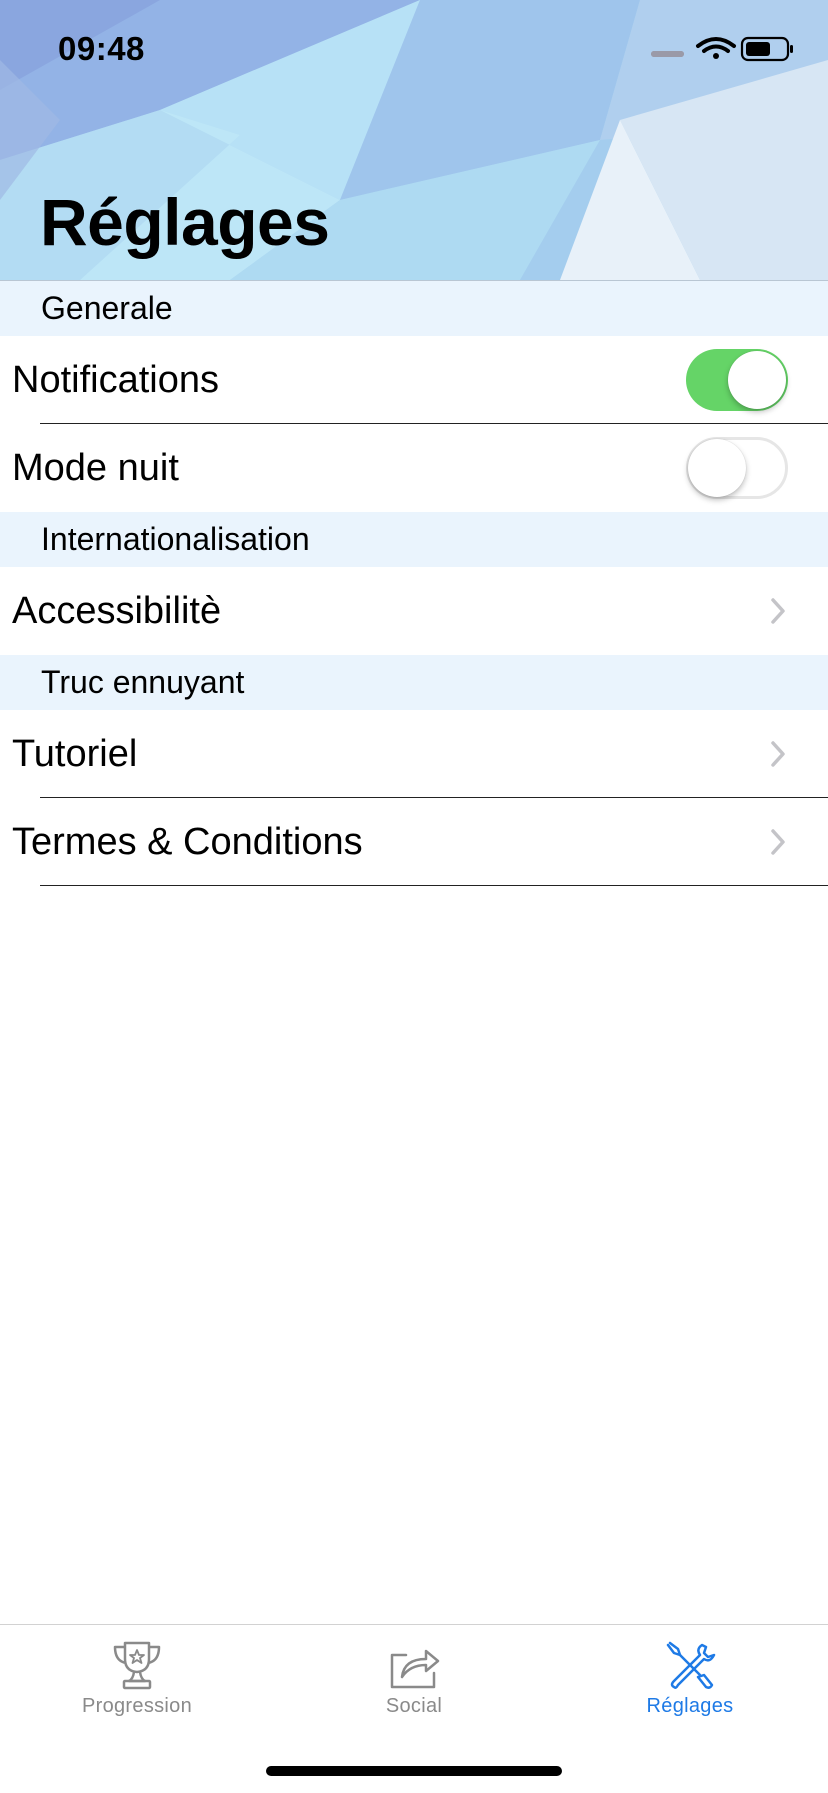 The image size is (828, 1793). Describe the element at coordinates (716, 48) in the screenshot. I see `wifi-icon` at that location.